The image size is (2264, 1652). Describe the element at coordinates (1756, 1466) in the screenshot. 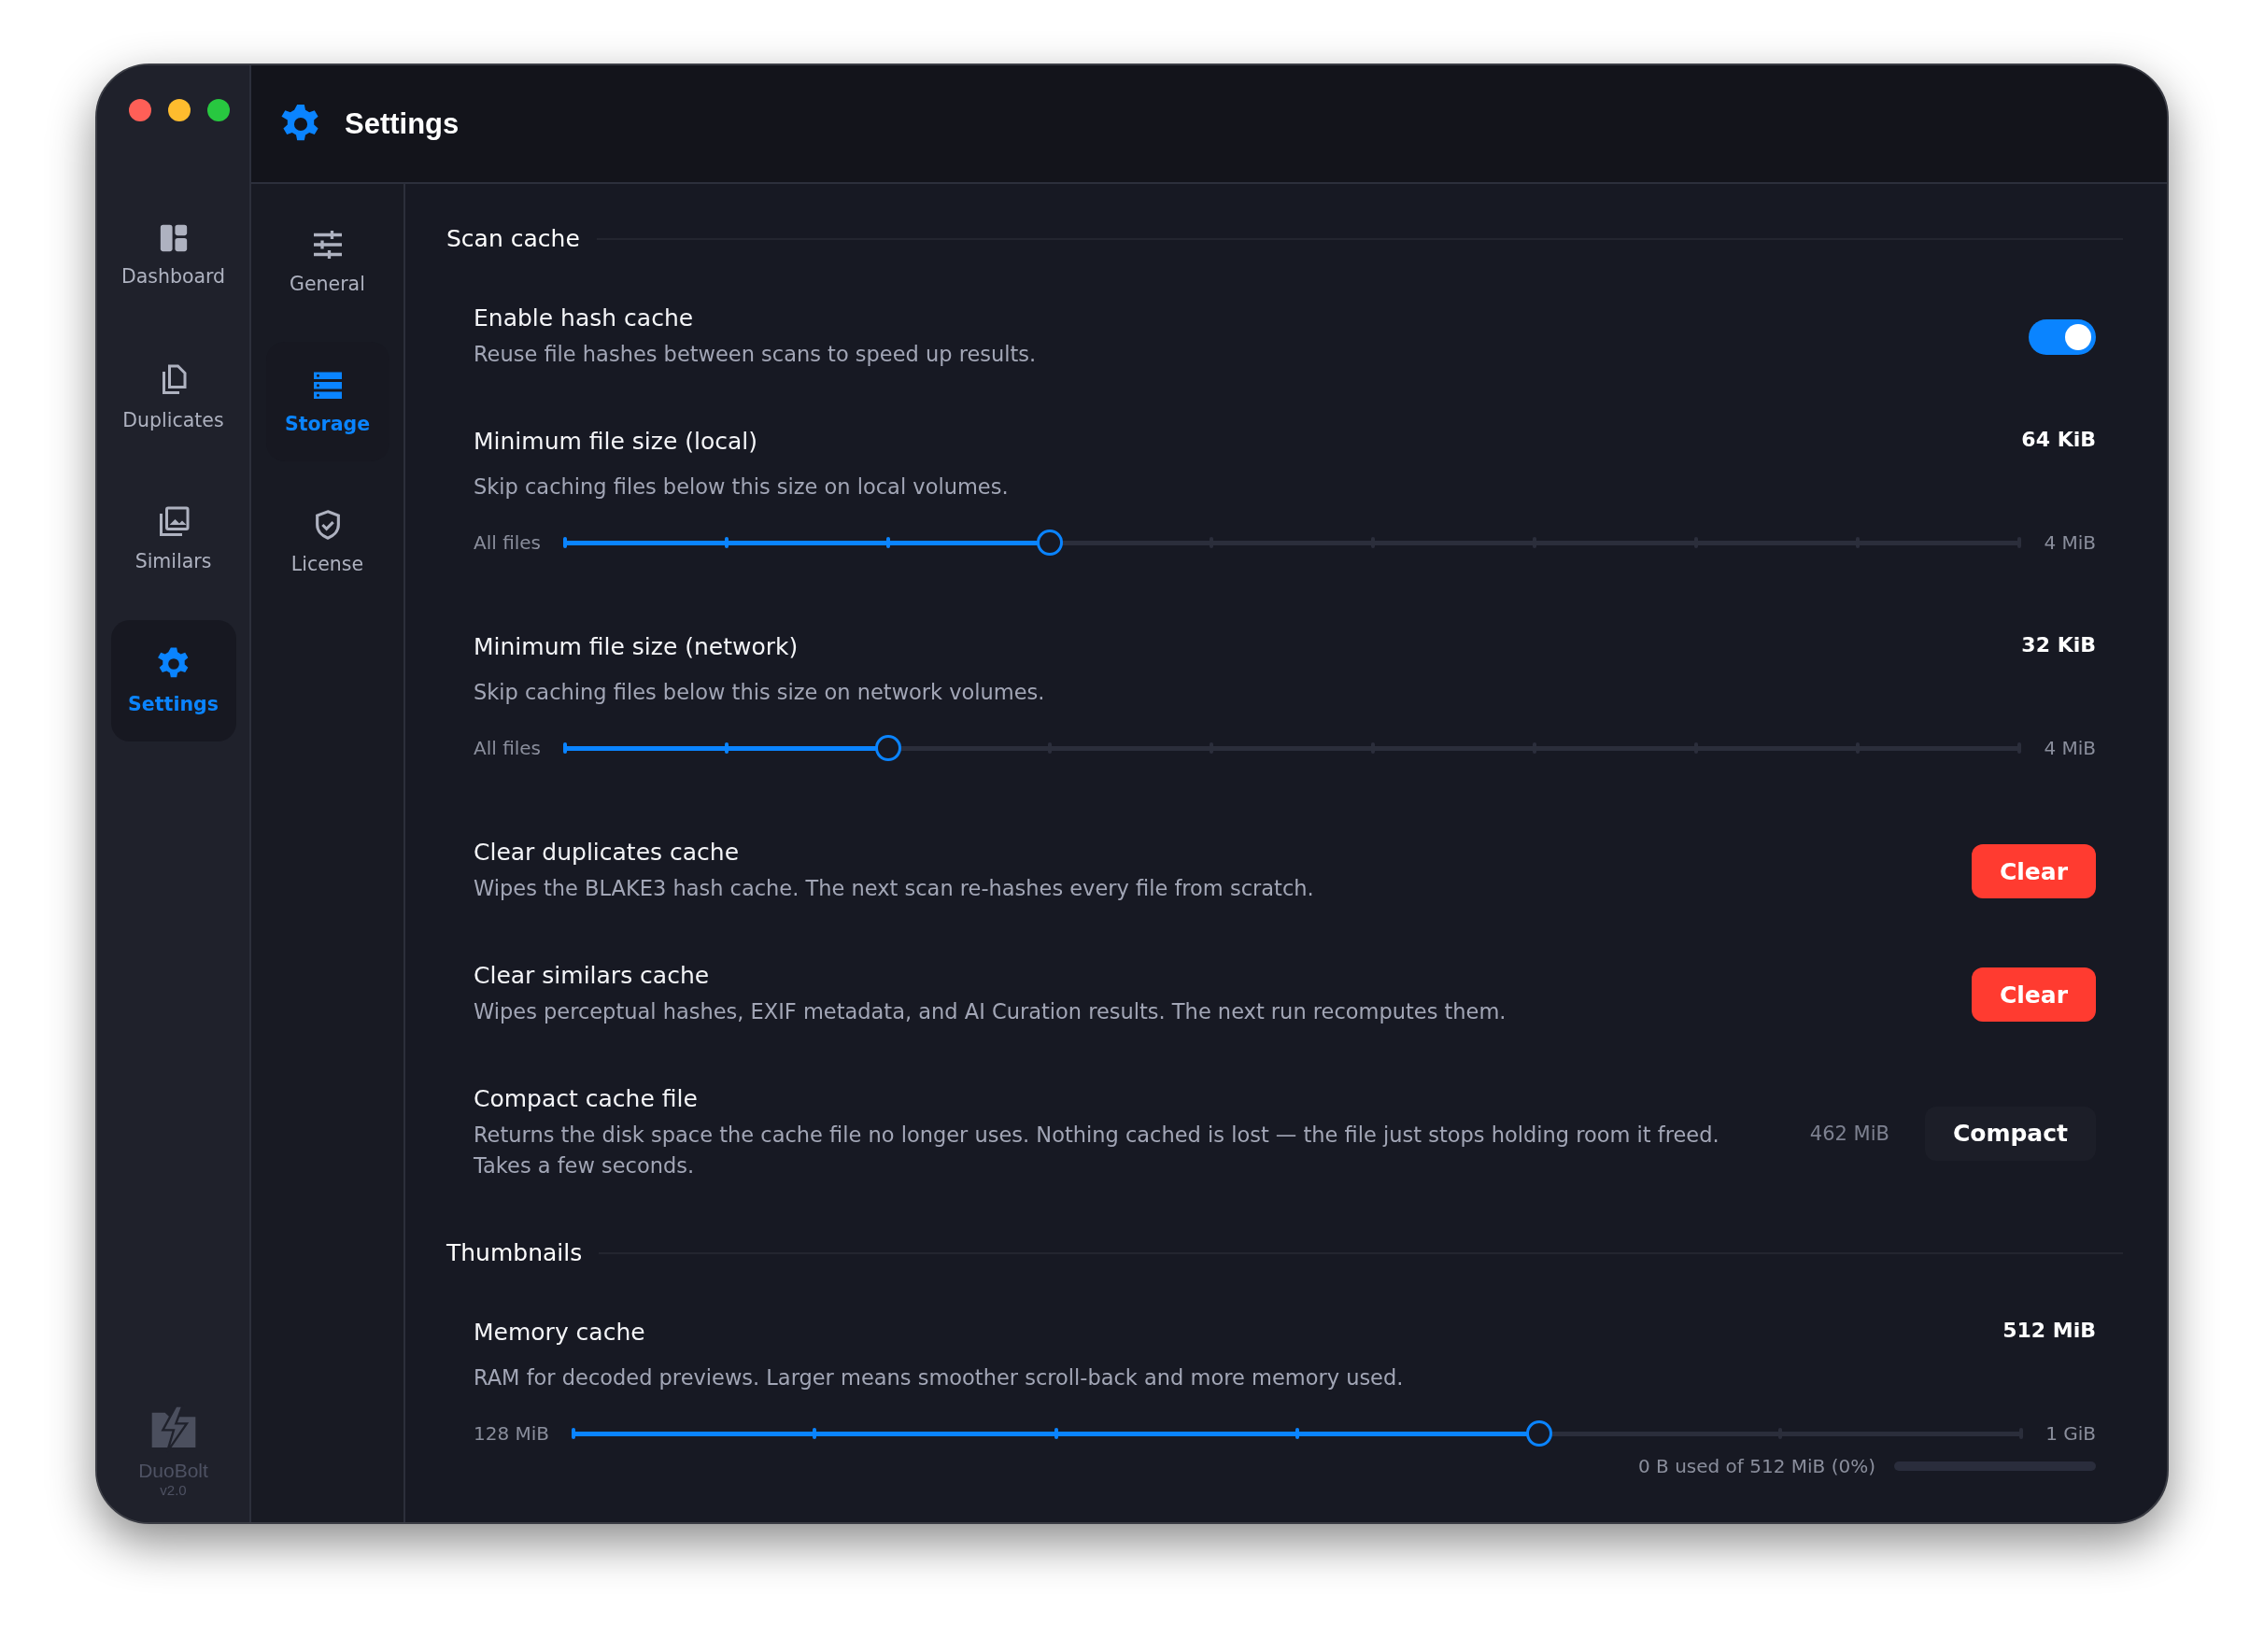

I see `usage-text: 0 B used of 512 MiB (0%)` at that location.